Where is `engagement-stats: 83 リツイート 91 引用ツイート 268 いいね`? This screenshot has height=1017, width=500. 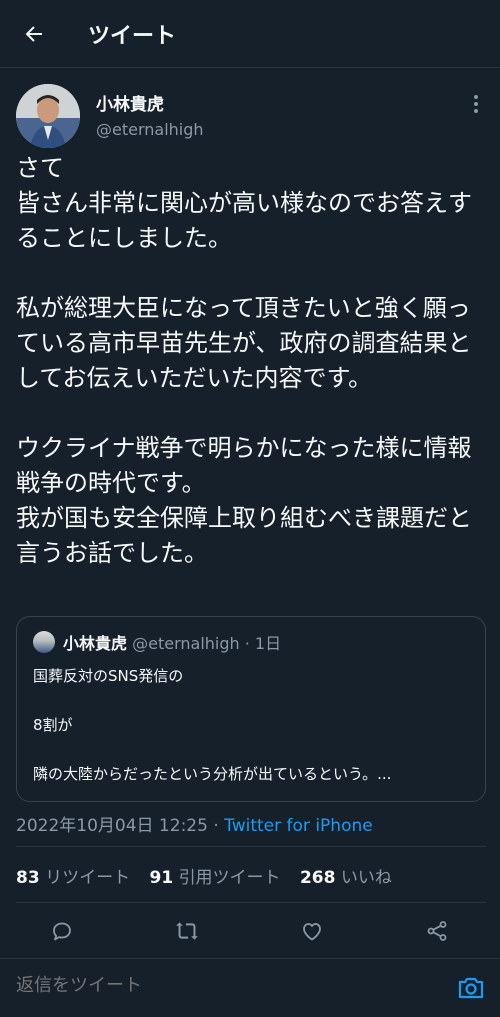
engagement-stats: 83 リツイート 91 引用ツイート 268 いいね is located at coordinates (211, 875).